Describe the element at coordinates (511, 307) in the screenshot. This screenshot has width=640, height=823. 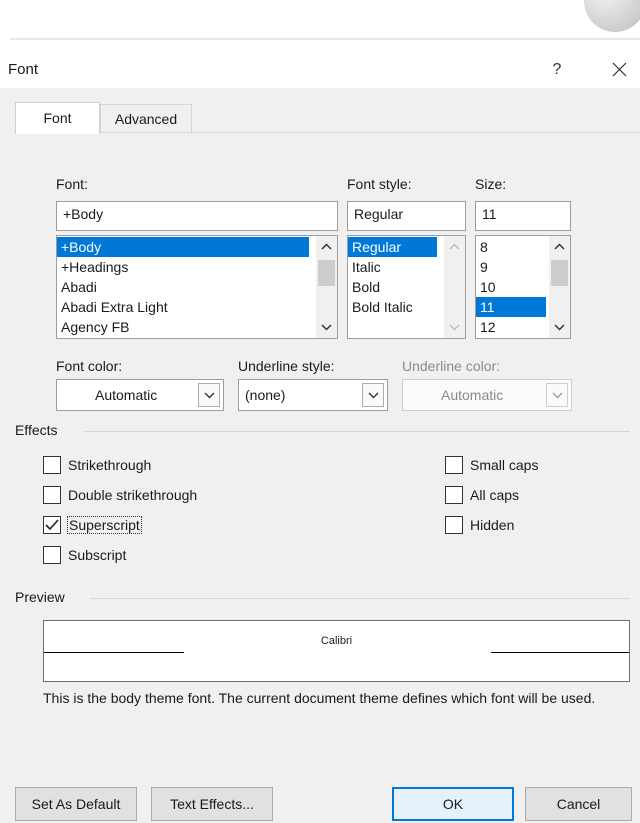
I see `list-item: 11` at that location.